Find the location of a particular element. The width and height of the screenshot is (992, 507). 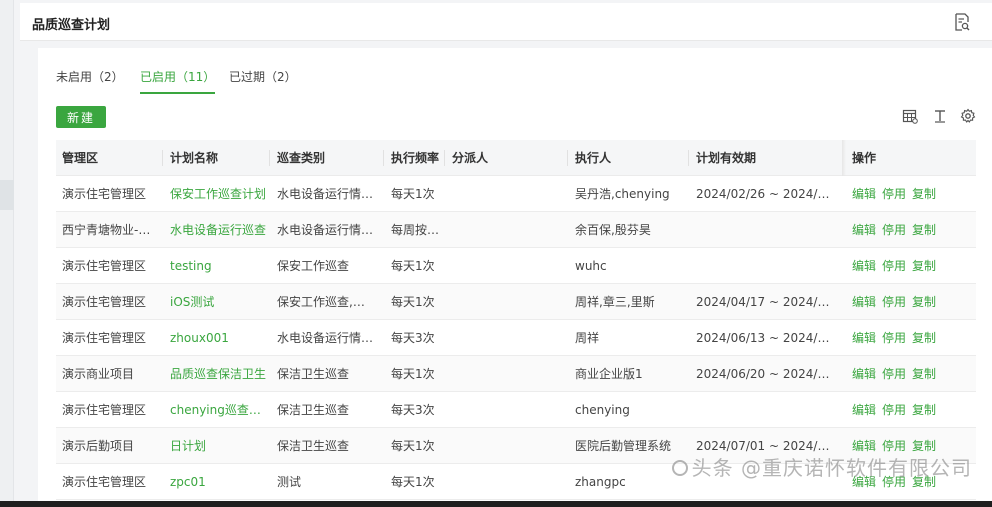

cell-category: 保安工作巡查,水电设备 is located at coordinates (326, 302).